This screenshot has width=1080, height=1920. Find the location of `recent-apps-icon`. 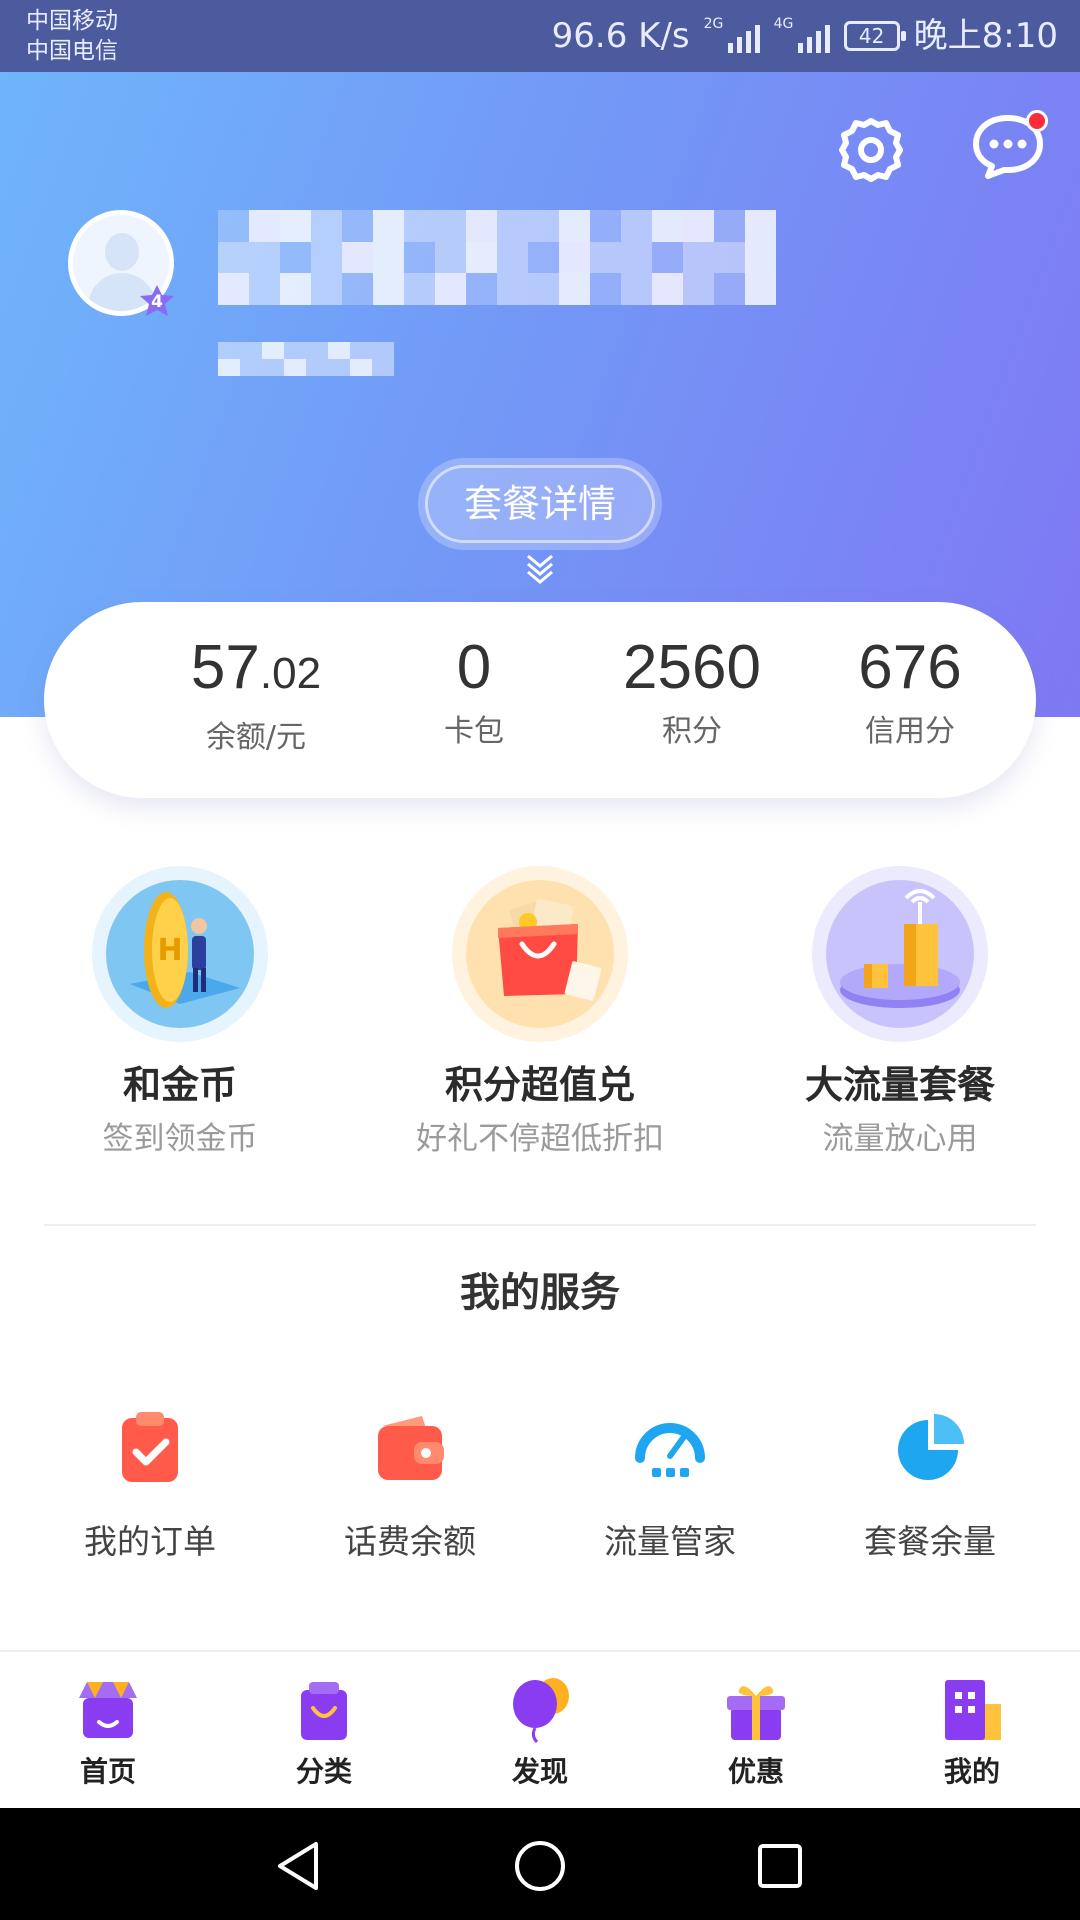

recent-apps-icon is located at coordinates (780, 1866).